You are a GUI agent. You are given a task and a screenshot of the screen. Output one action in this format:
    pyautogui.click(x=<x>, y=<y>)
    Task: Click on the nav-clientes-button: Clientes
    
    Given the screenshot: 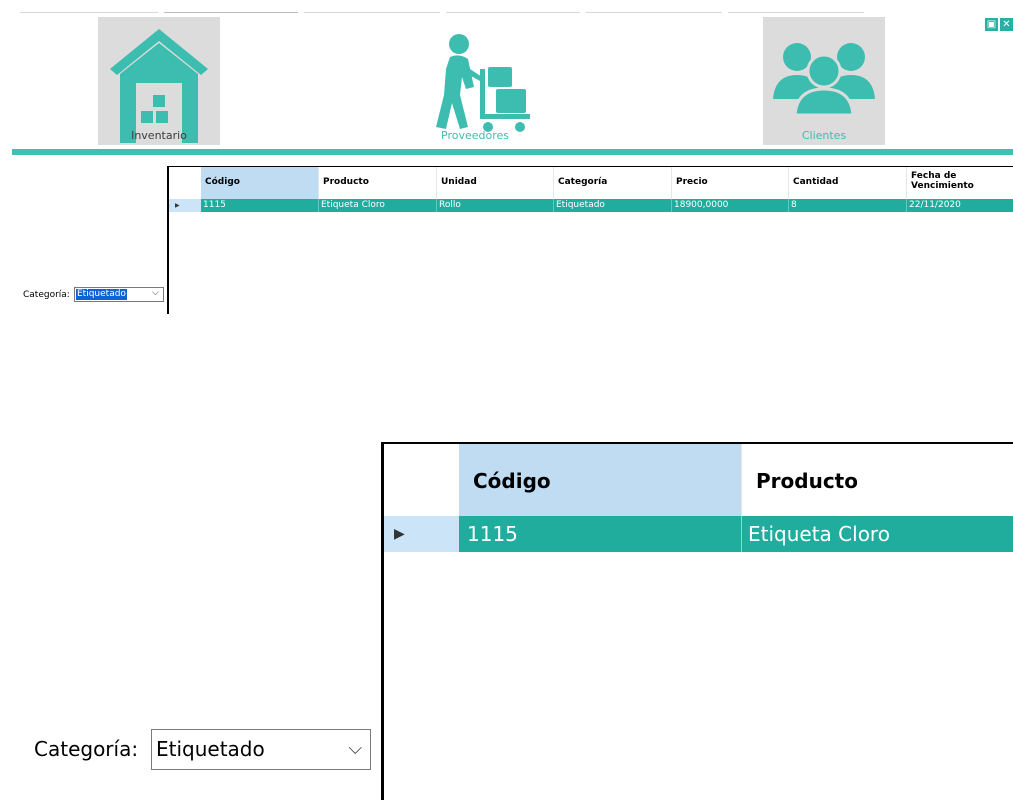 What is the action you would take?
    pyautogui.click(x=824, y=81)
    